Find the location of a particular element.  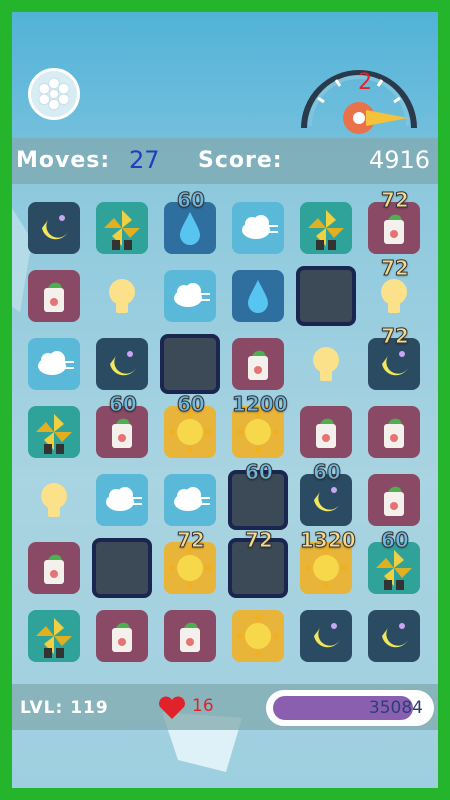

moves-label: Moves: is located at coordinates (63, 160).